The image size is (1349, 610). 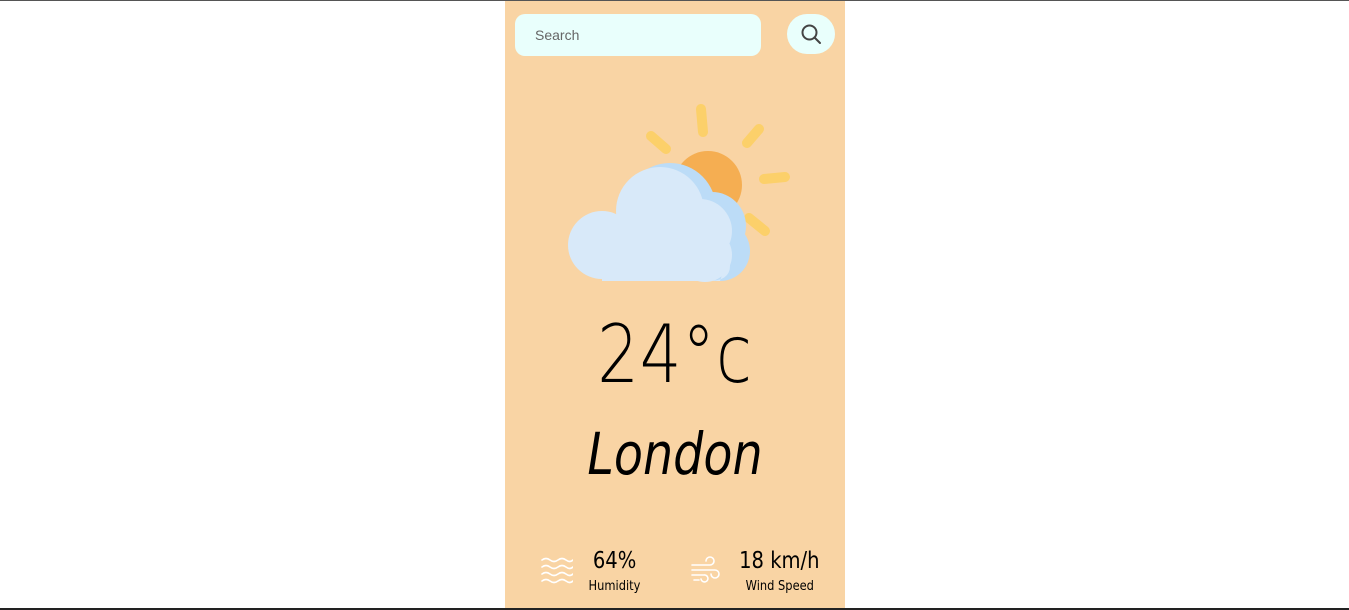 What do you see at coordinates (557, 570) in the screenshot?
I see `humidity-icon` at bounding box center [557, 570].